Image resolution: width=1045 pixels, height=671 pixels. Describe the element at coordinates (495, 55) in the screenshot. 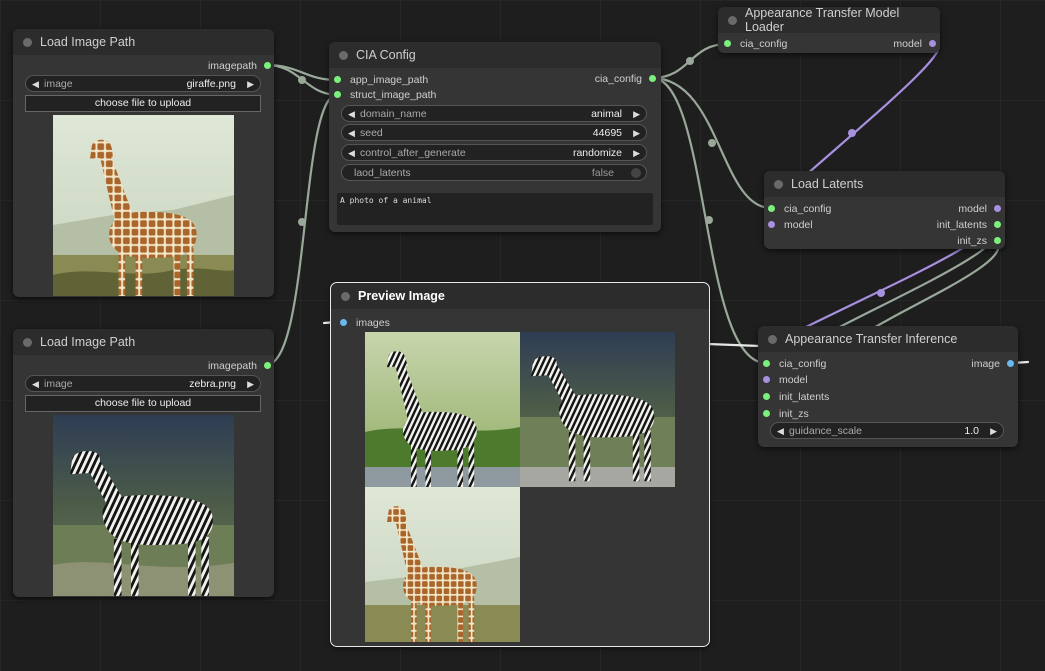

I see `node-title-bar: CIA Config` at that location.